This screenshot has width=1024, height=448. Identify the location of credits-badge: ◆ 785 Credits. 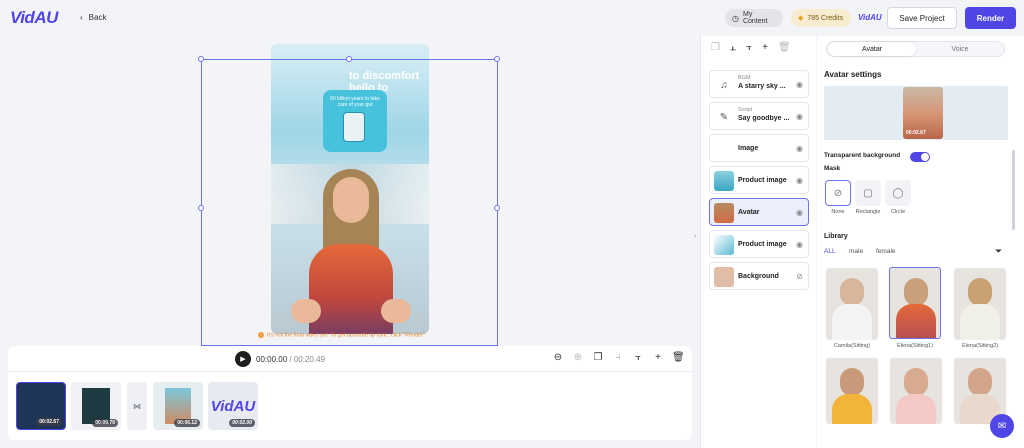
(821, 18).